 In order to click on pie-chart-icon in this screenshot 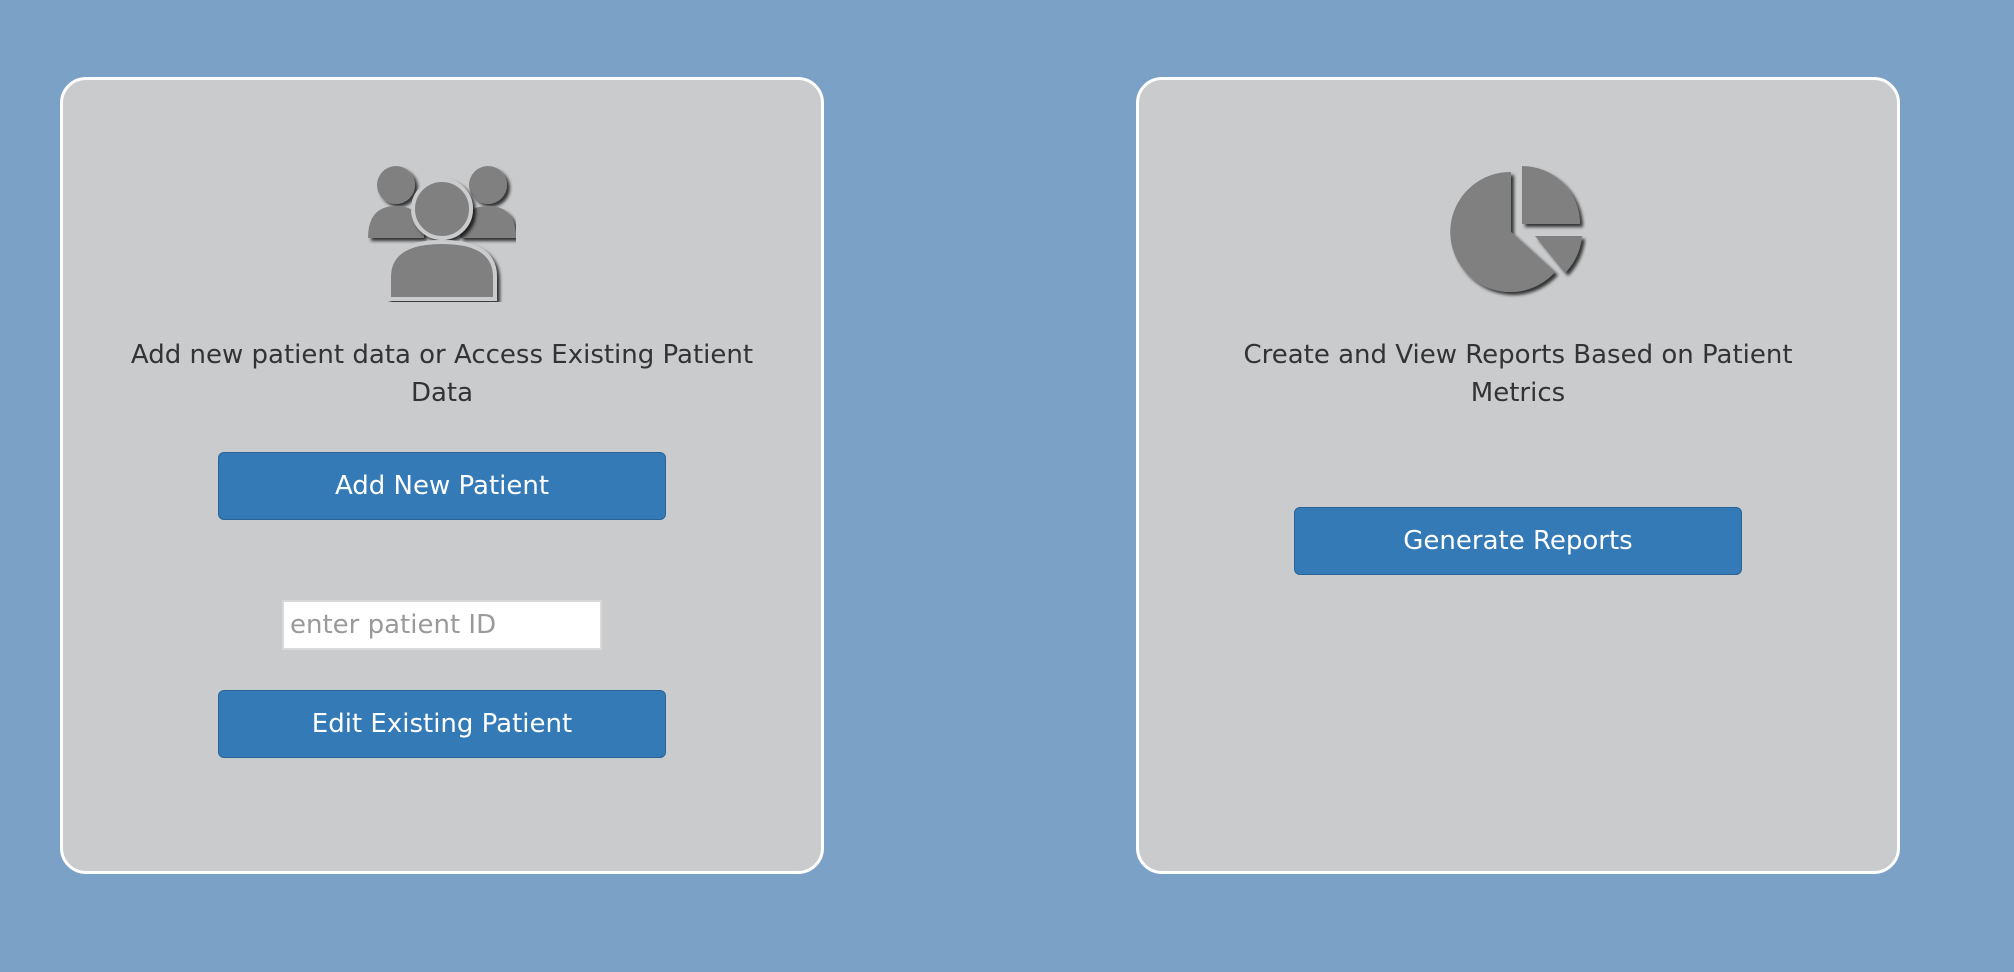, I will do `click(1516, 229)`.